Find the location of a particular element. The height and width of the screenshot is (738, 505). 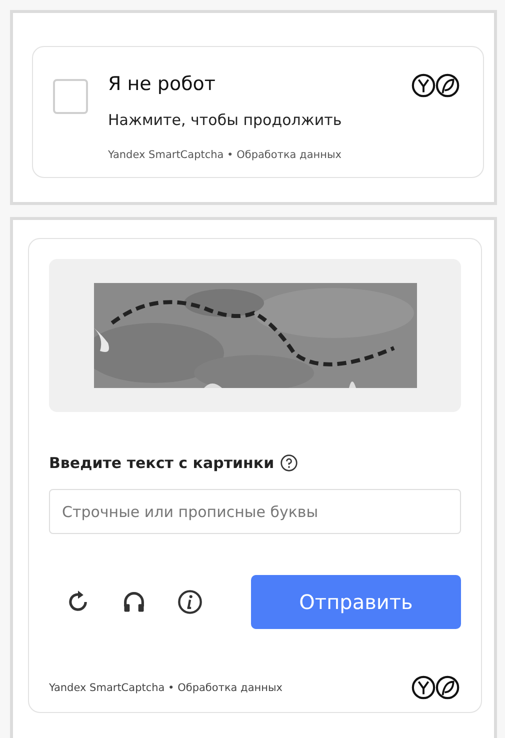

input-field: Строчные или прописные буквы is located at coordinates (255, 511).